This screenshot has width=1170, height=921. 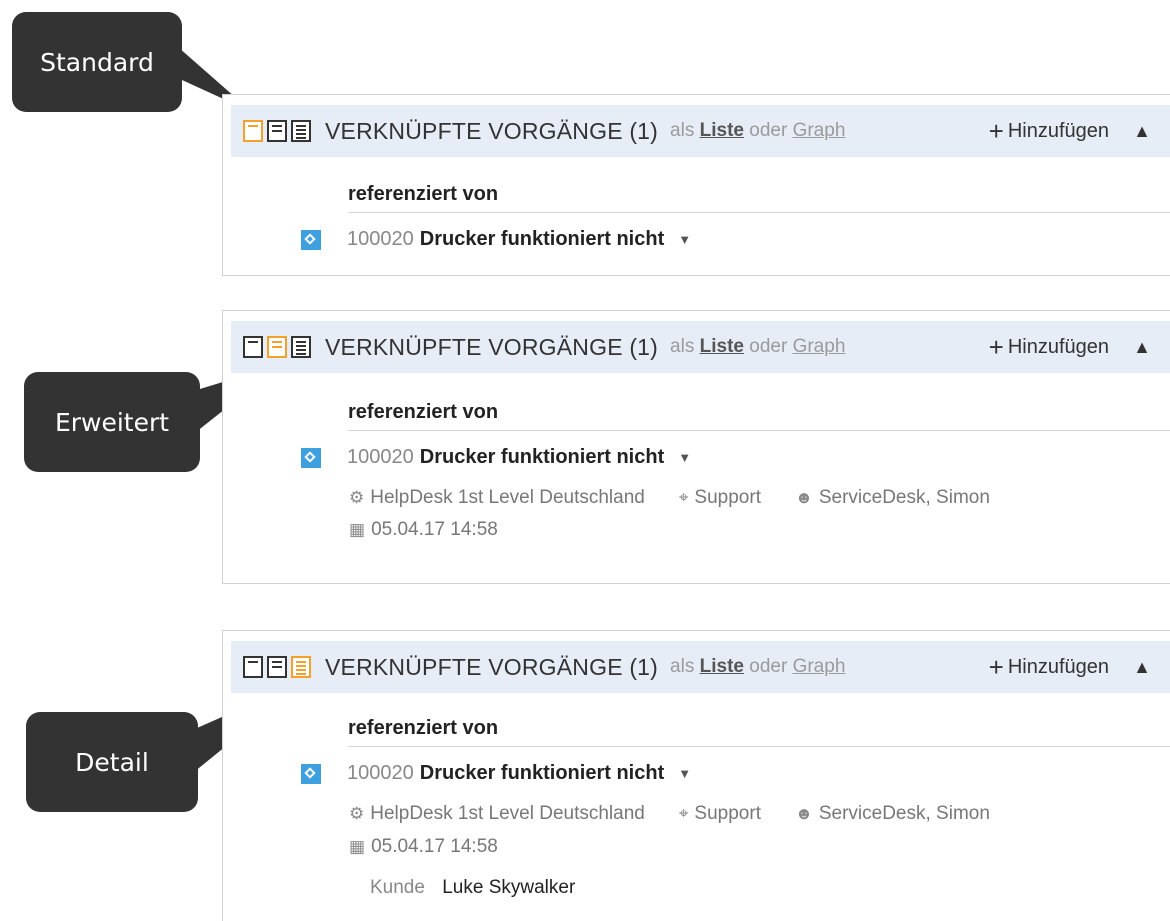 I want to click on customer-row: Kunde Luke Skywalker, so click(x=472, y=888).